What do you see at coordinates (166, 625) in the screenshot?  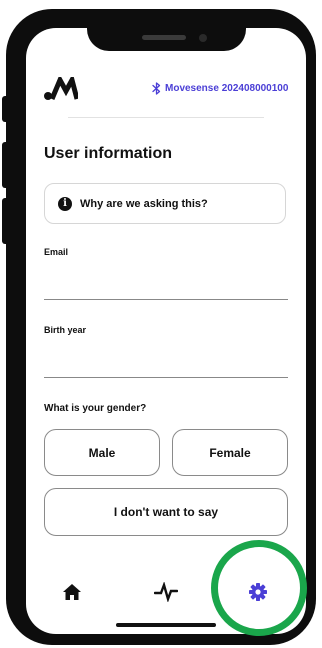 I see `home-indicator` at bounding box center [166, 625].